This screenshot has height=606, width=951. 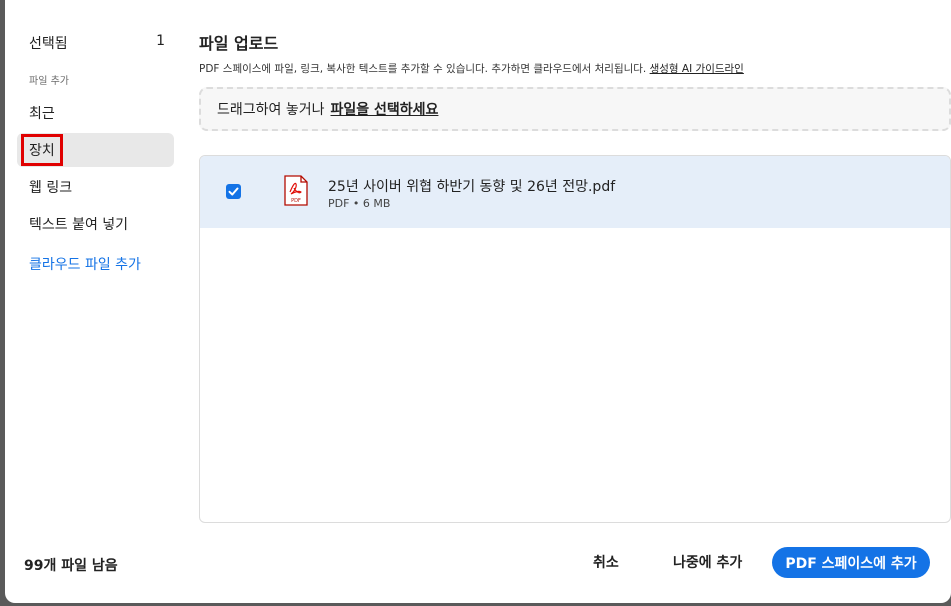 I want to click on cancel-button: 취소, so click(x=606, y=562).